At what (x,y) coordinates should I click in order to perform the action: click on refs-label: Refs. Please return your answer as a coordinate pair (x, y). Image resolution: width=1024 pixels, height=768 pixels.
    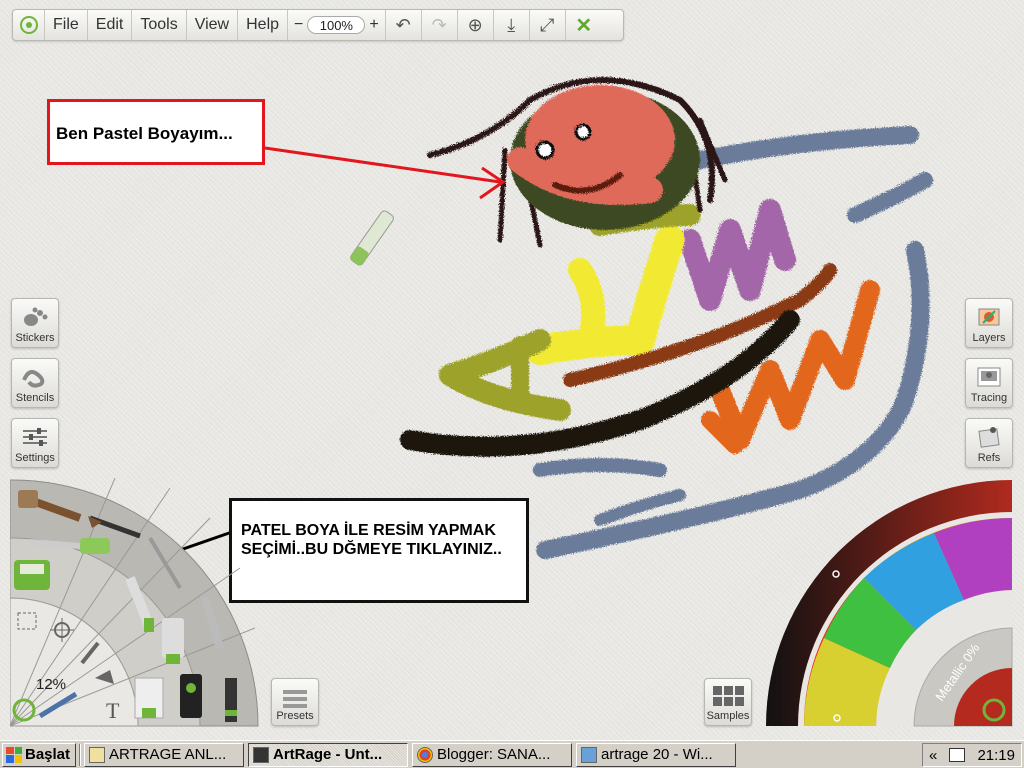
    Looking at the image, I should click on (989, 458).